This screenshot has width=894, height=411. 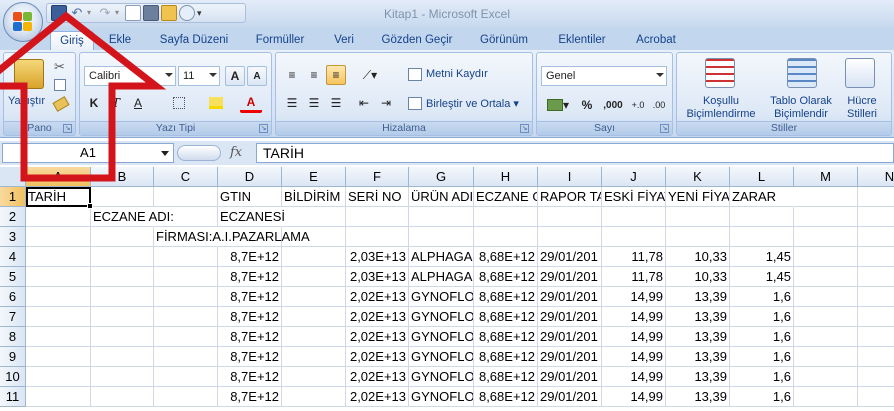 What do you see at coordinates (60, 85) in the screenshot?
I see `copy-icon` at bounding box center [60, 85].